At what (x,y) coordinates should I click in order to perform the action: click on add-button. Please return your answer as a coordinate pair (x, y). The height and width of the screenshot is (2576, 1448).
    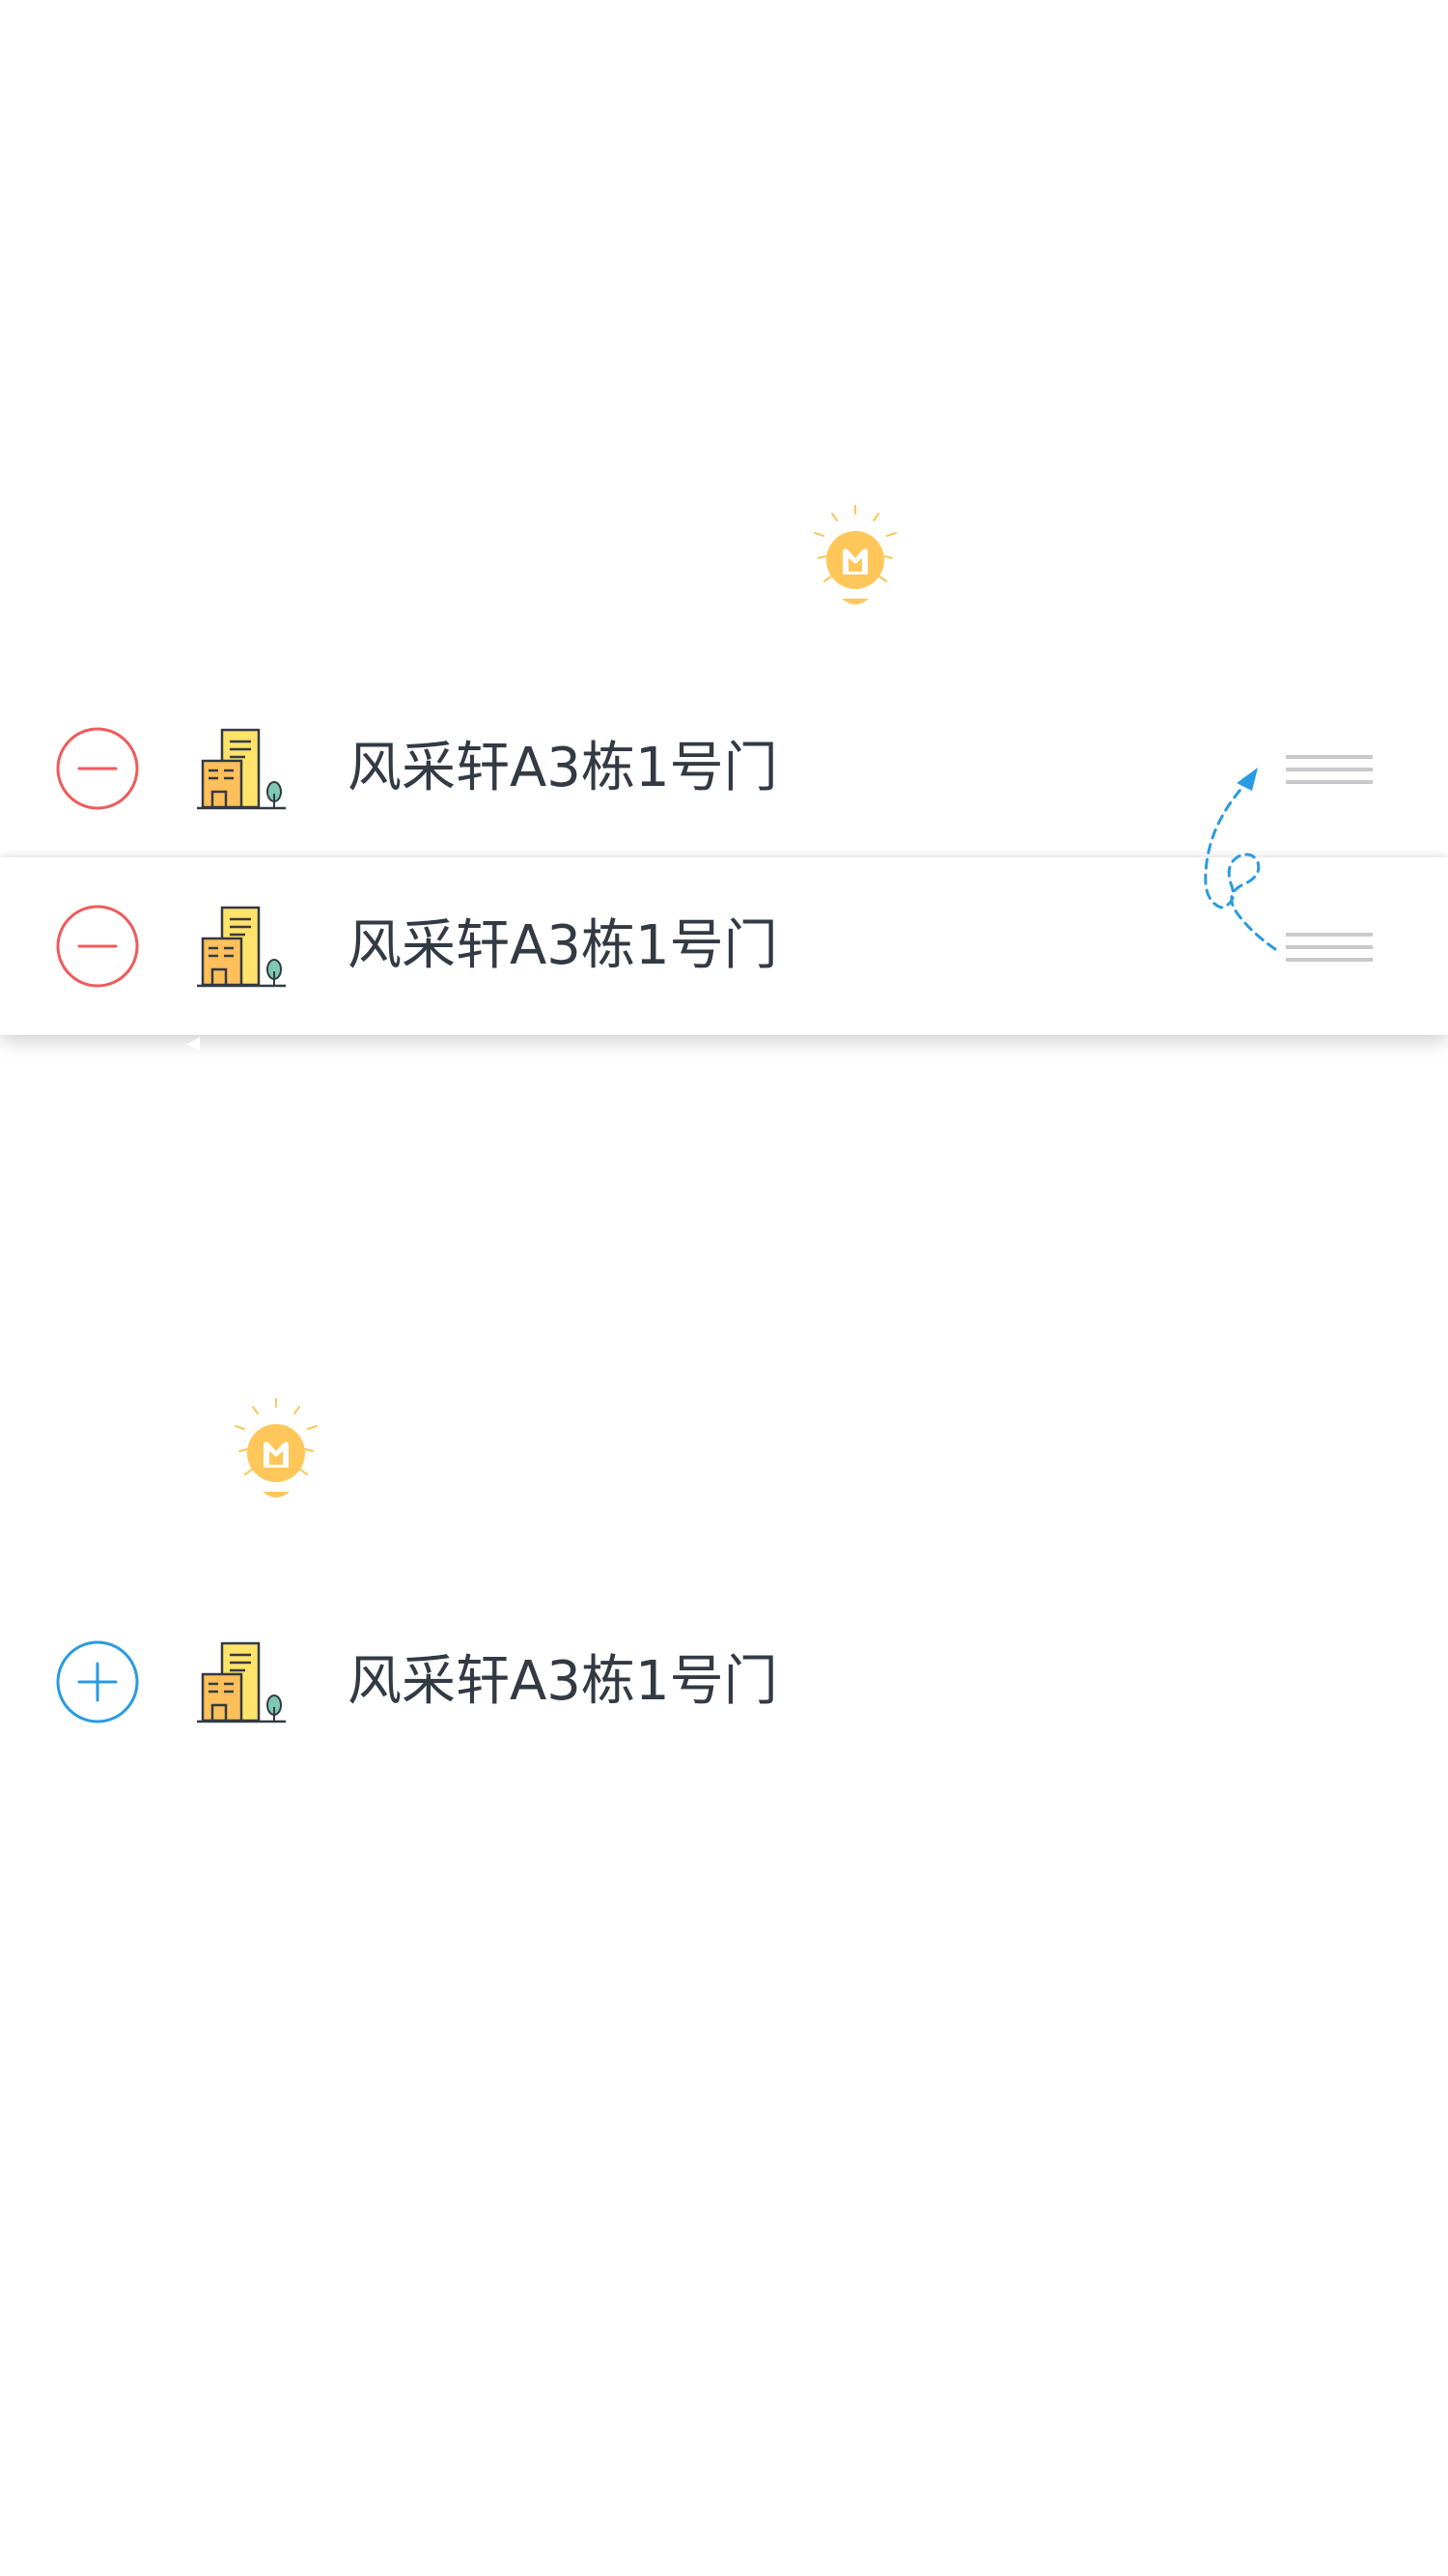
    Looking at the image, I should click on (98, 1682).